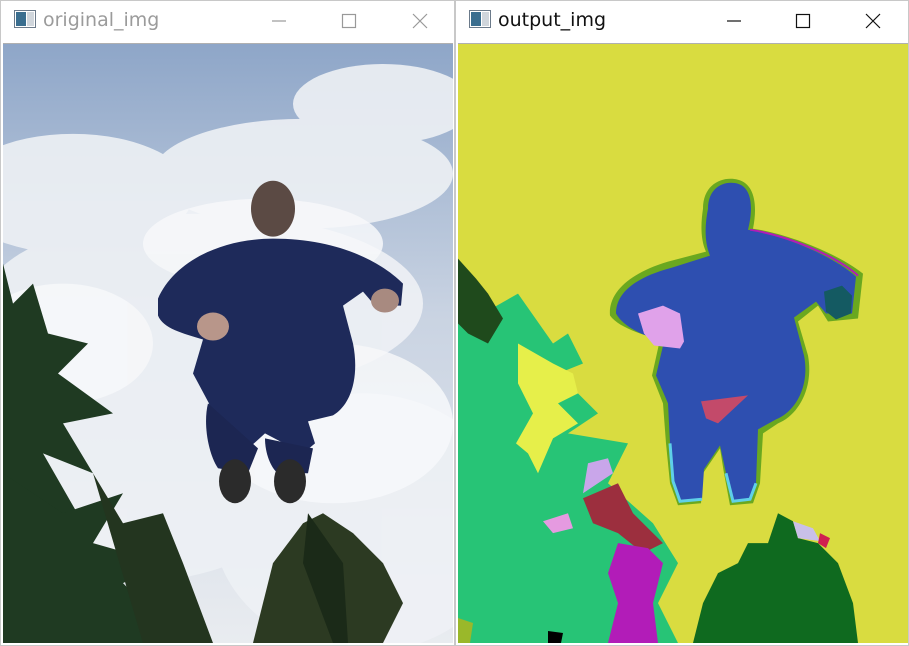  I want to click on output-img-titlebar: output_img, so click(682, 21).